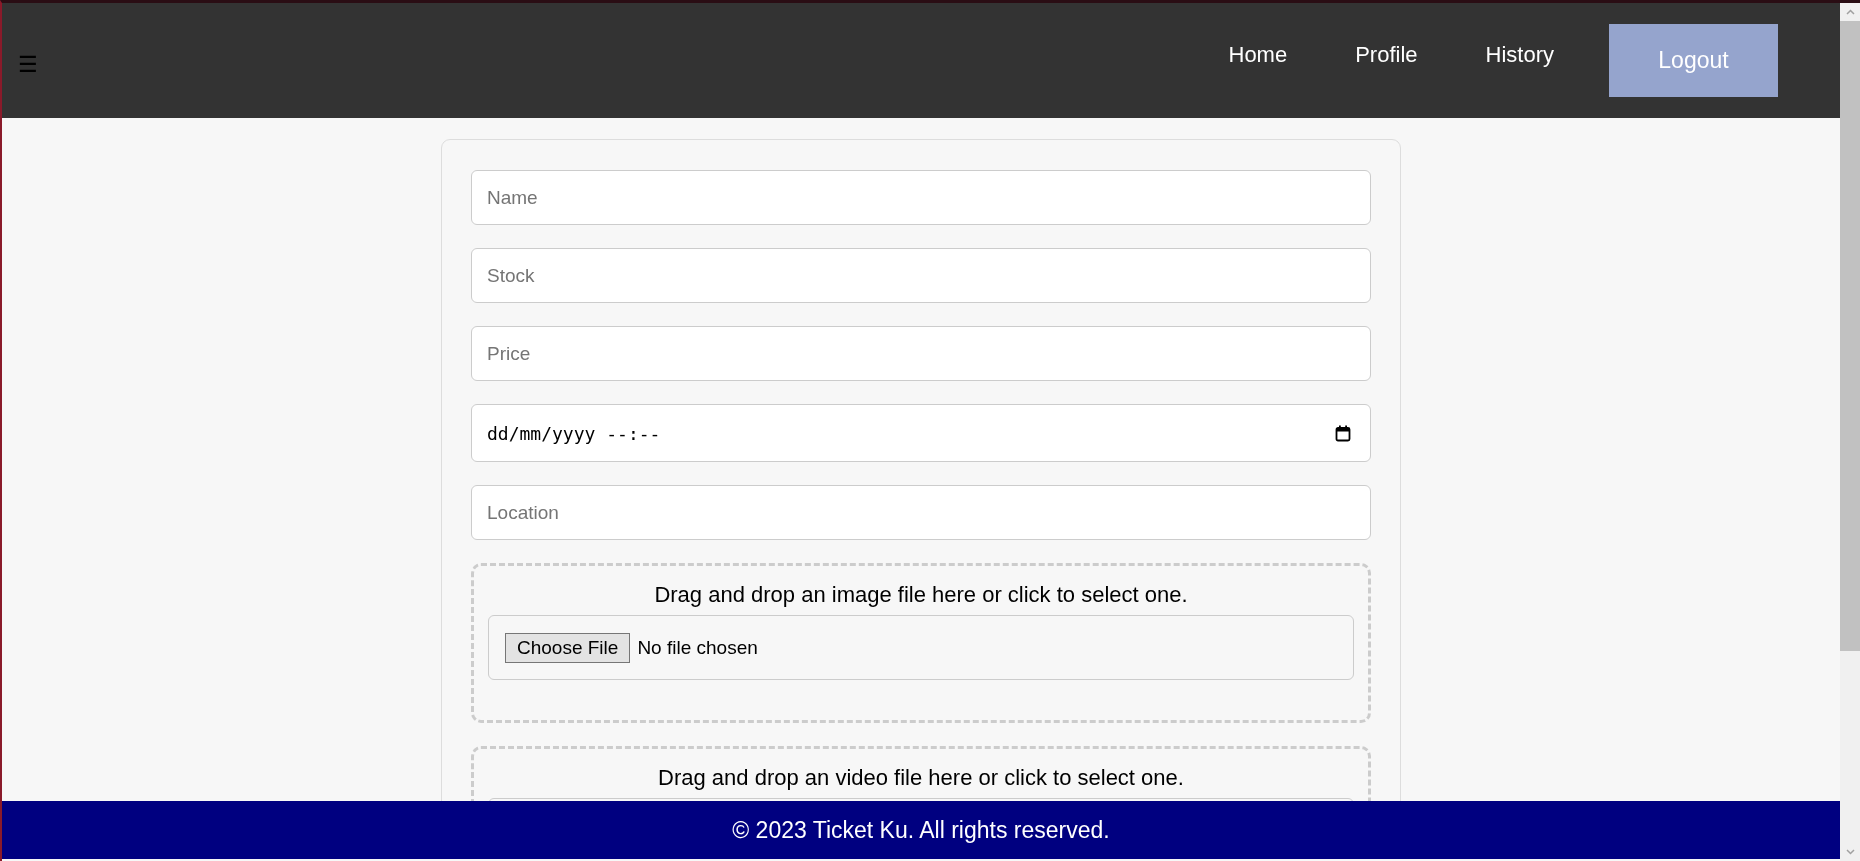 Image resolution: width=1860 pixels, height=861 pixels. What do you see at coordinates (1519, 54) in the screenshot?
I see `nav-link: History` at bounding box center [1519, 54].